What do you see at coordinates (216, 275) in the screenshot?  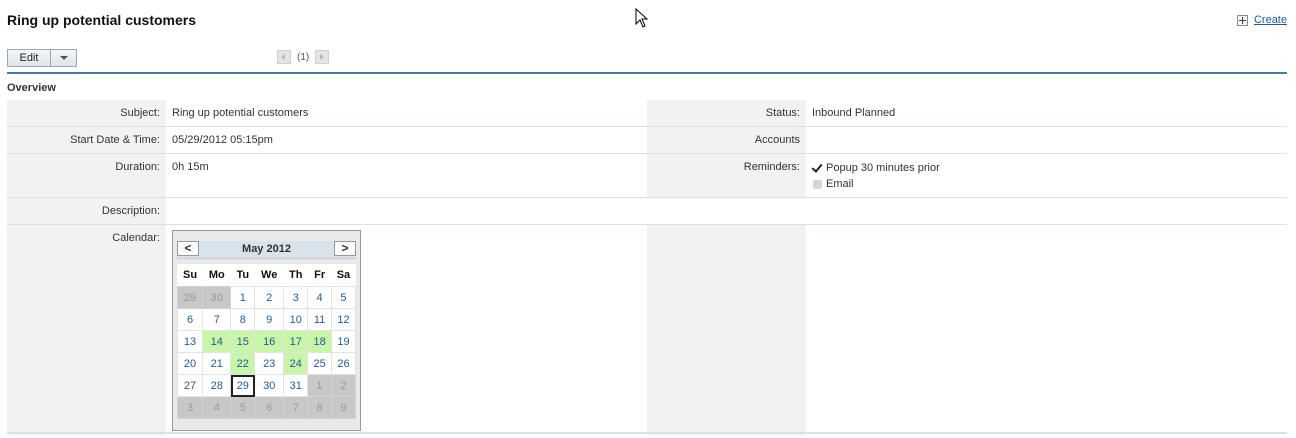 I see `weekday-header: Mo` at bounding box center [216, 275].